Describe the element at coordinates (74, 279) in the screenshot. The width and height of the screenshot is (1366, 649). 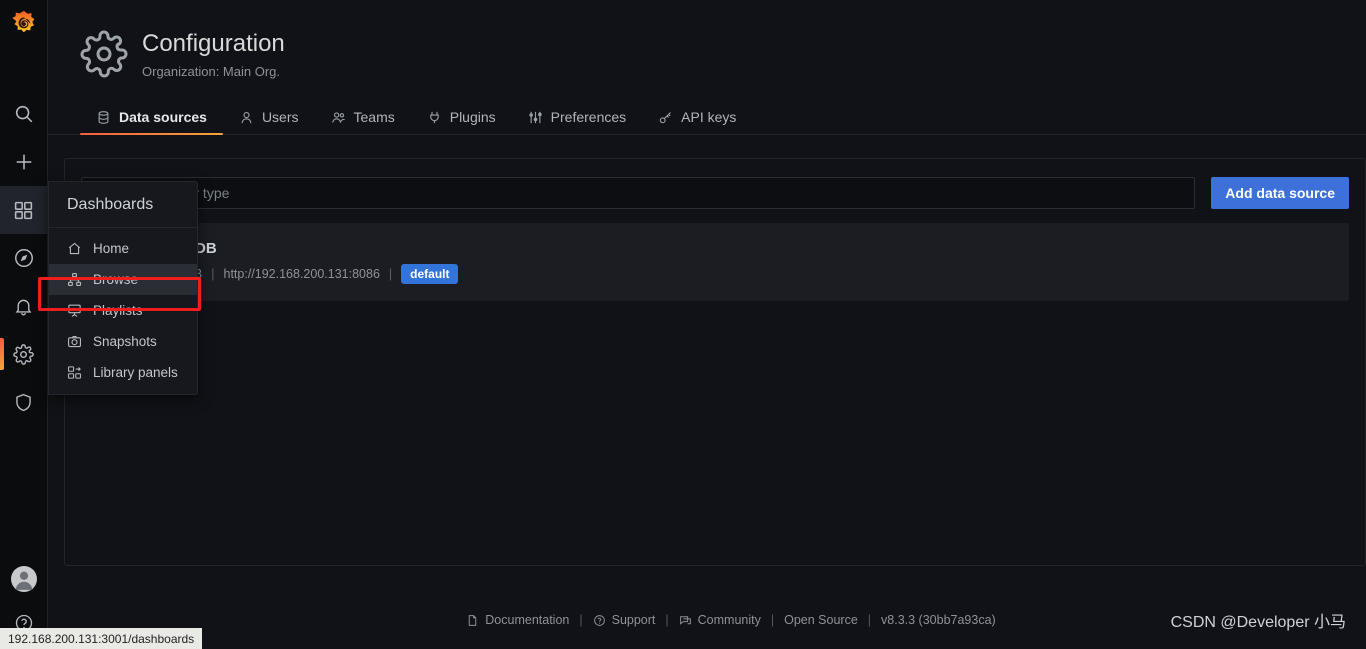
I see `sitemap-icon` at that location.